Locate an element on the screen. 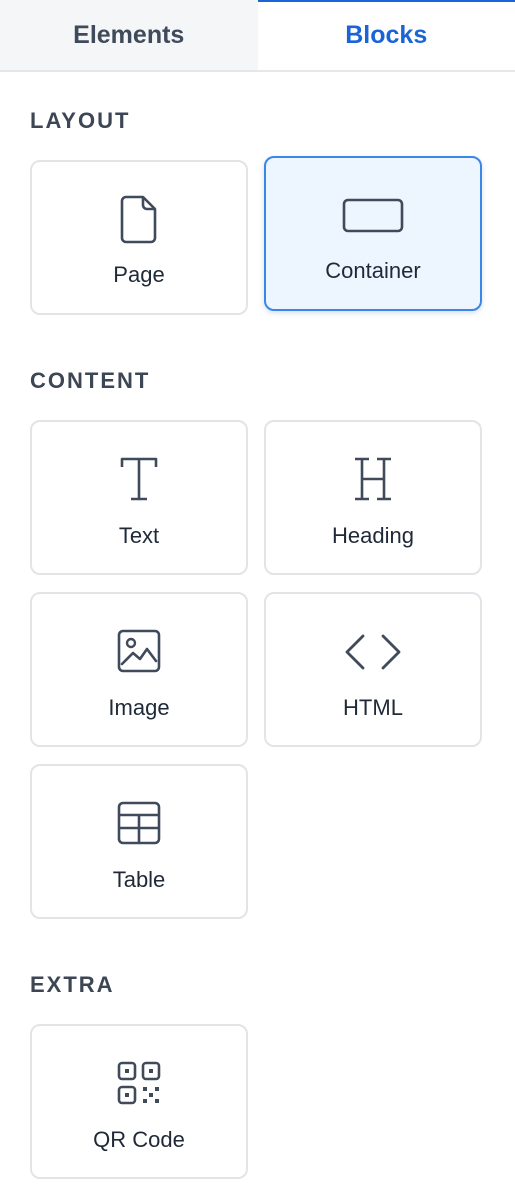 The width and height of the screenshot is (515, 1204). image-icon is located at coordinates (139, 651).